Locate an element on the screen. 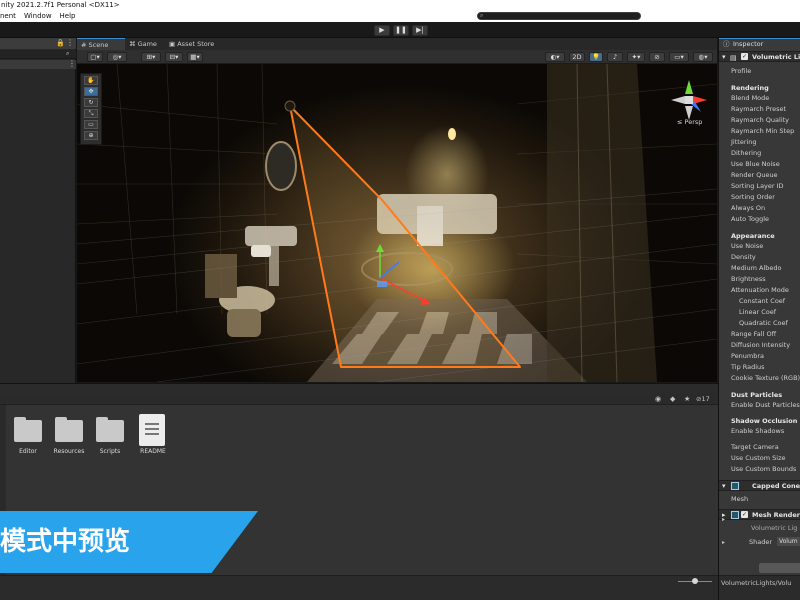 This screenshot has width=800, height=600. field-raymarch-min-step: Raymarch Min Step is located at coordinates (763, 131).